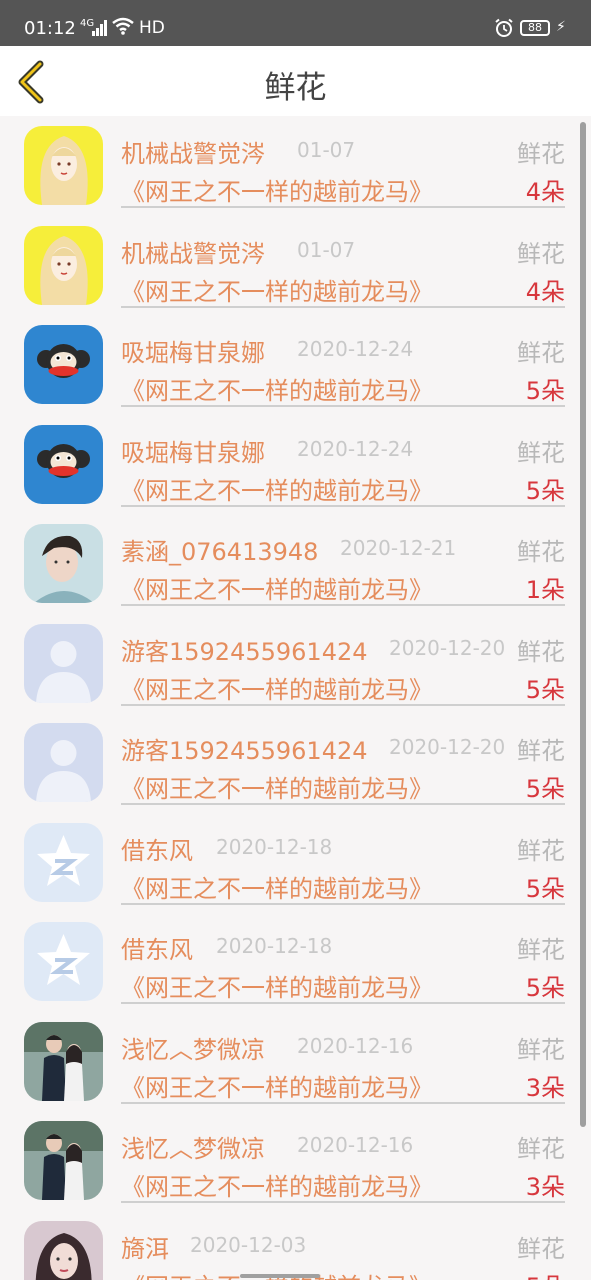  Describe the element at coordinates (355, 349) in the screenshot. I see `record-date: 2020-12-24` at that location.